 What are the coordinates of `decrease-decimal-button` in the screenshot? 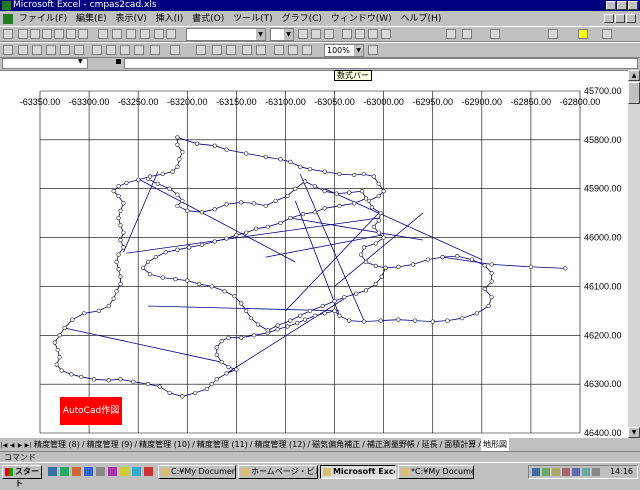 It's located at (495, 34).